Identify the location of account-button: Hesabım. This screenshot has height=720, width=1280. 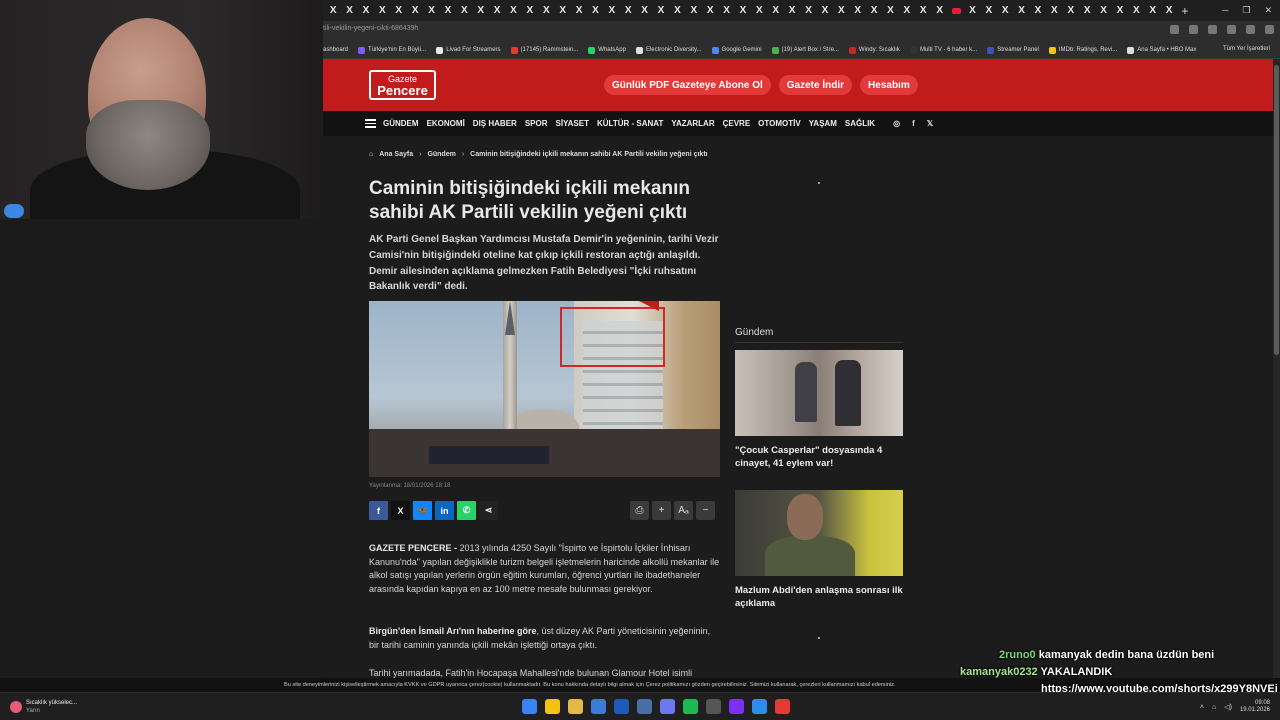
(889, 85).